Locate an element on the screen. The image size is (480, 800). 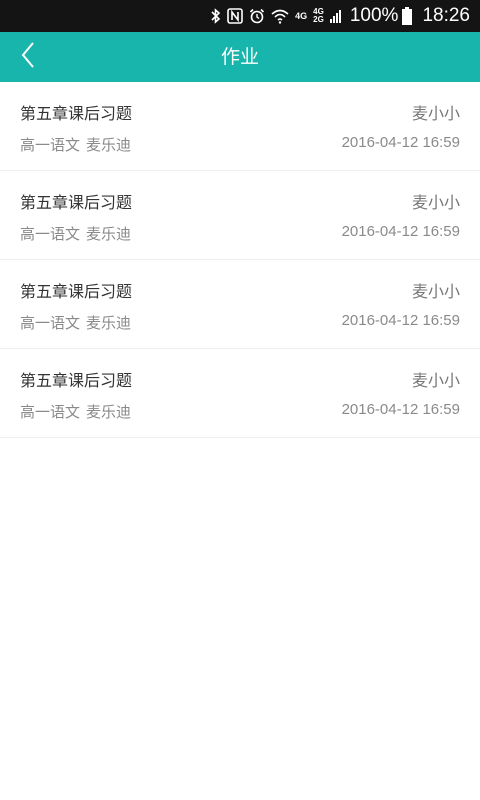
page-title: 作业 is located at coordinates (239, 57).